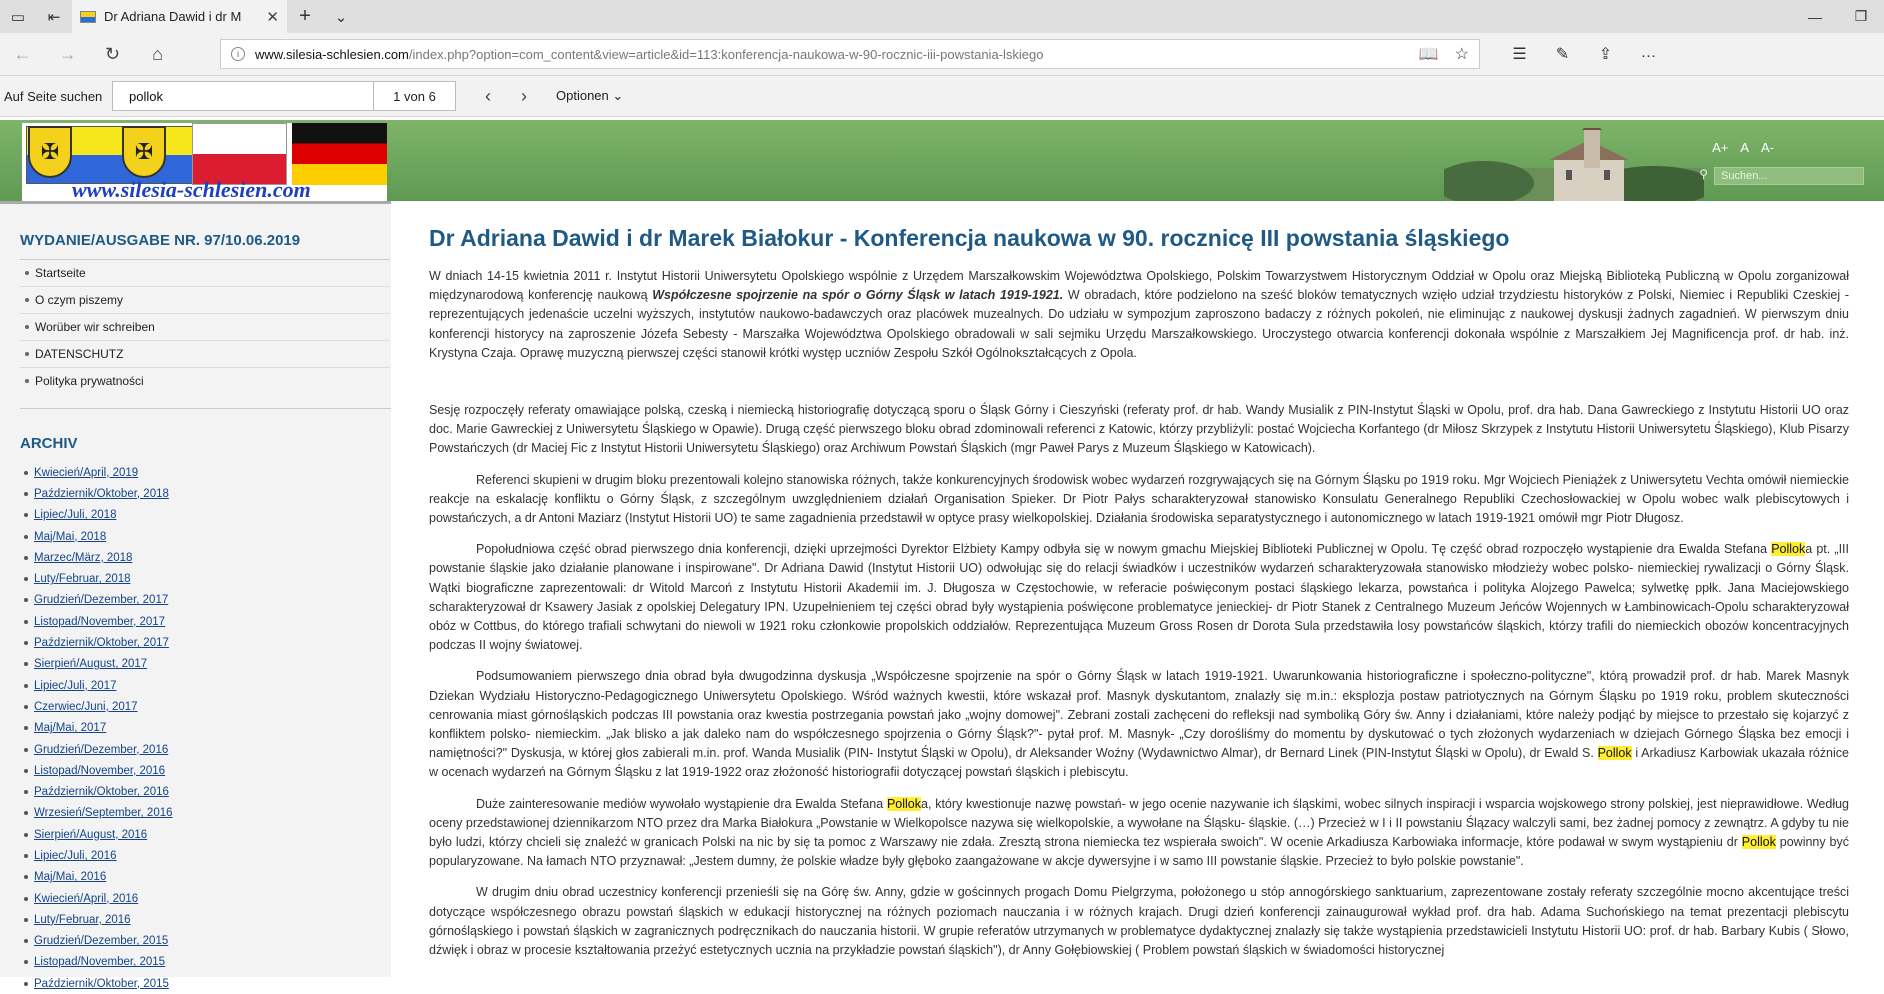  I want to click on menu-item-datenschutz: DATENSCHUTZ, so click(205, 354).